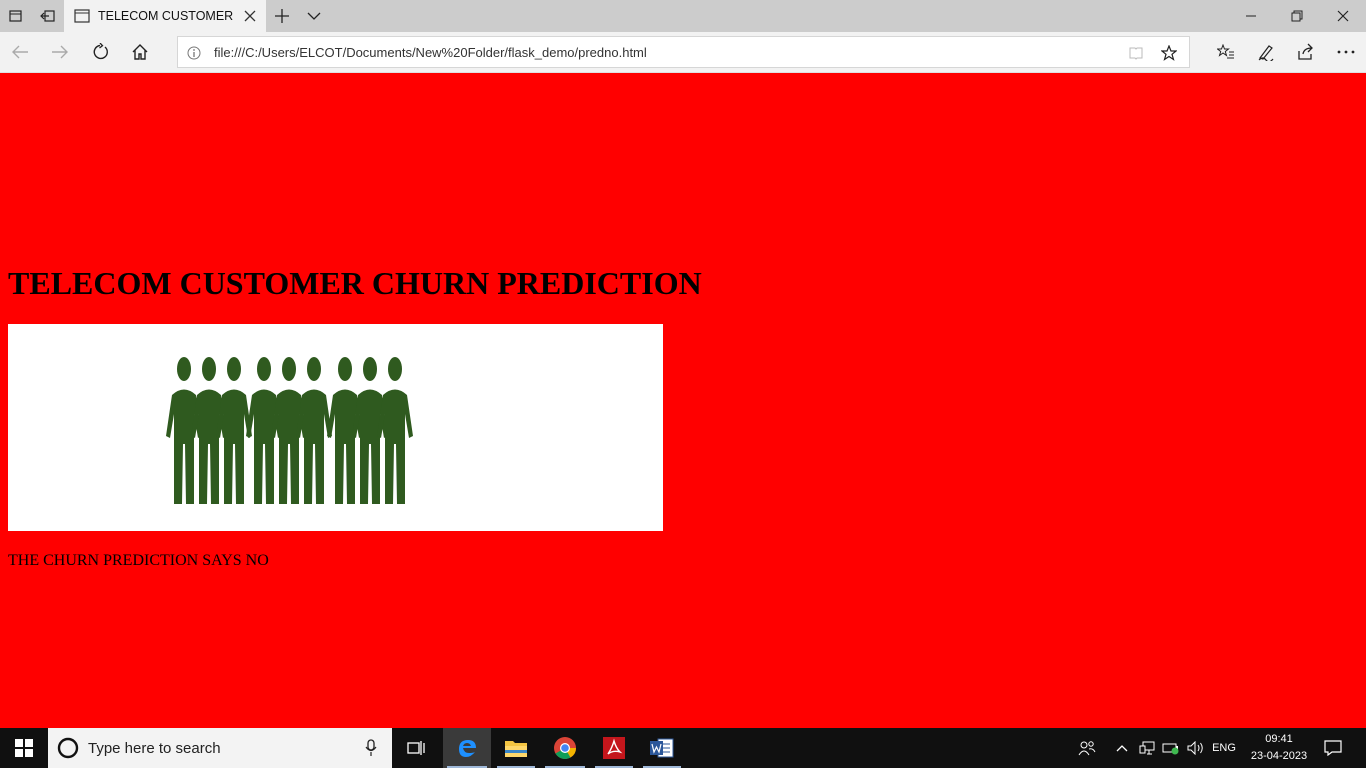  I want to click on task-view-button, so click(417, 748).